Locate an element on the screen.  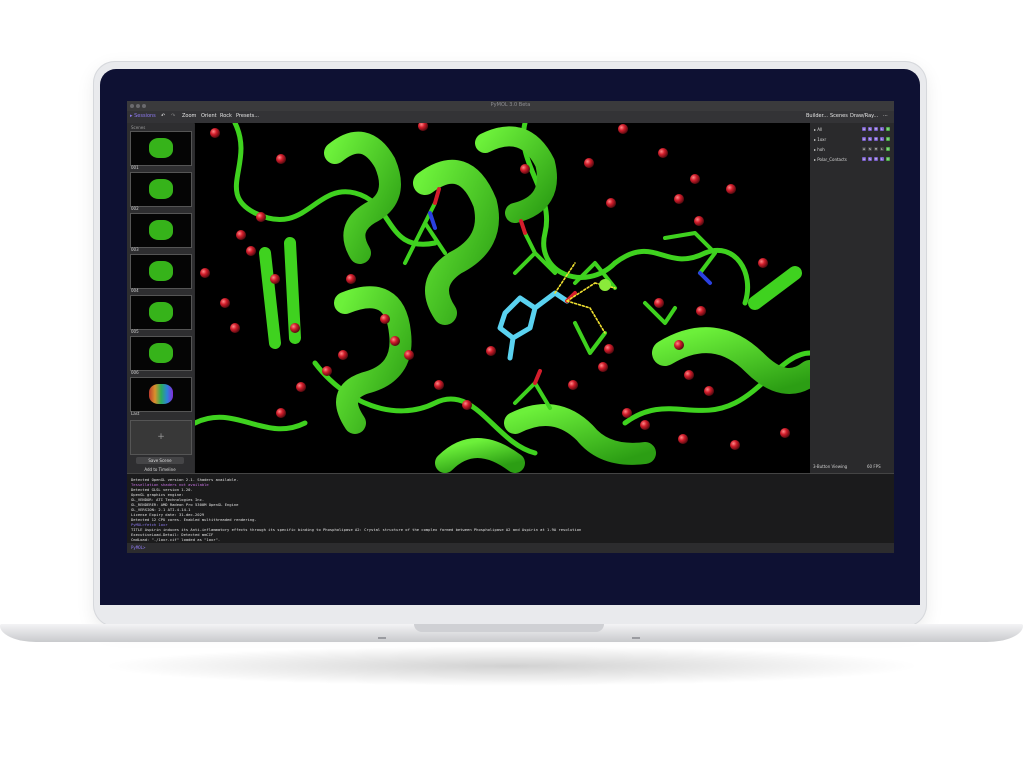
zoom-button: Zoom is located at coordinates (189, 116).